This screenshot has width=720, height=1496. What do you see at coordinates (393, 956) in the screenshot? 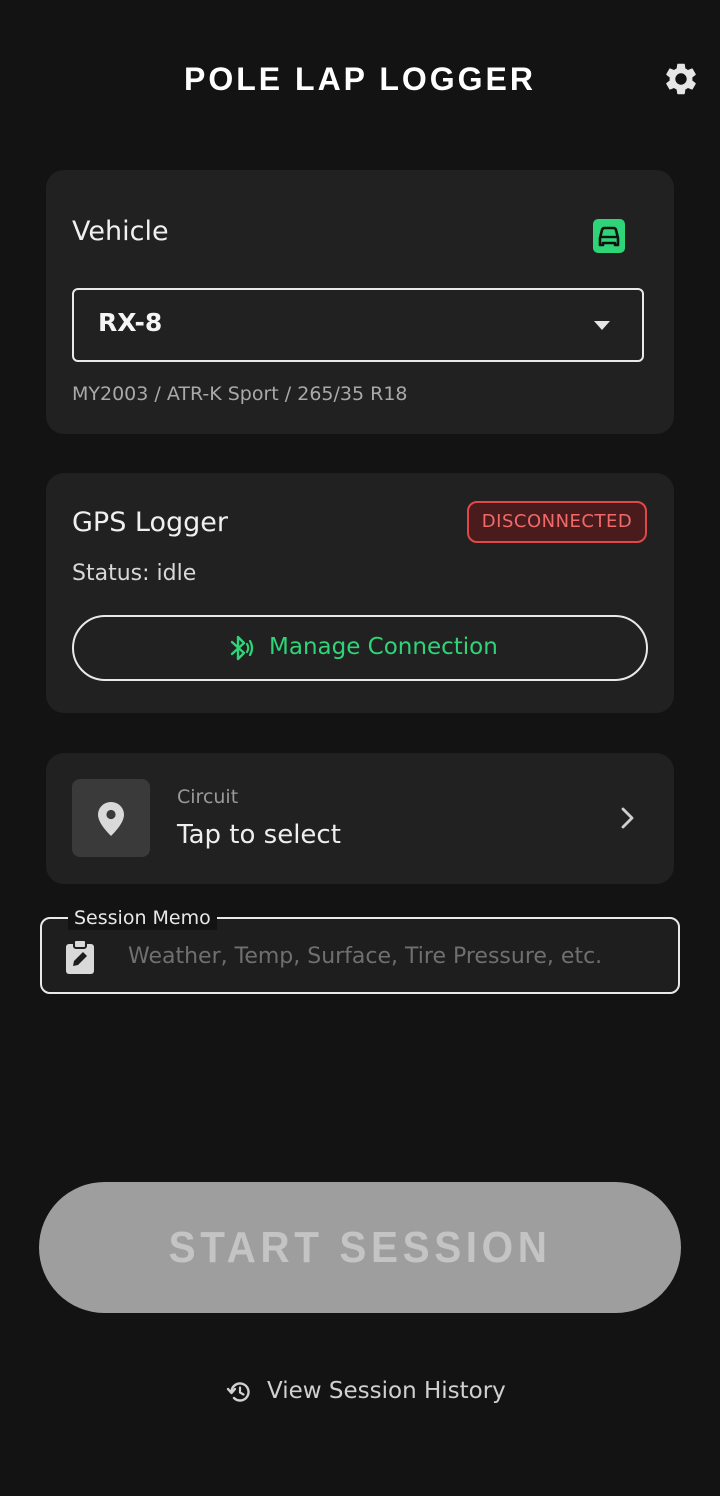
I see `session-memo-input` at bounding box center [393, 956].